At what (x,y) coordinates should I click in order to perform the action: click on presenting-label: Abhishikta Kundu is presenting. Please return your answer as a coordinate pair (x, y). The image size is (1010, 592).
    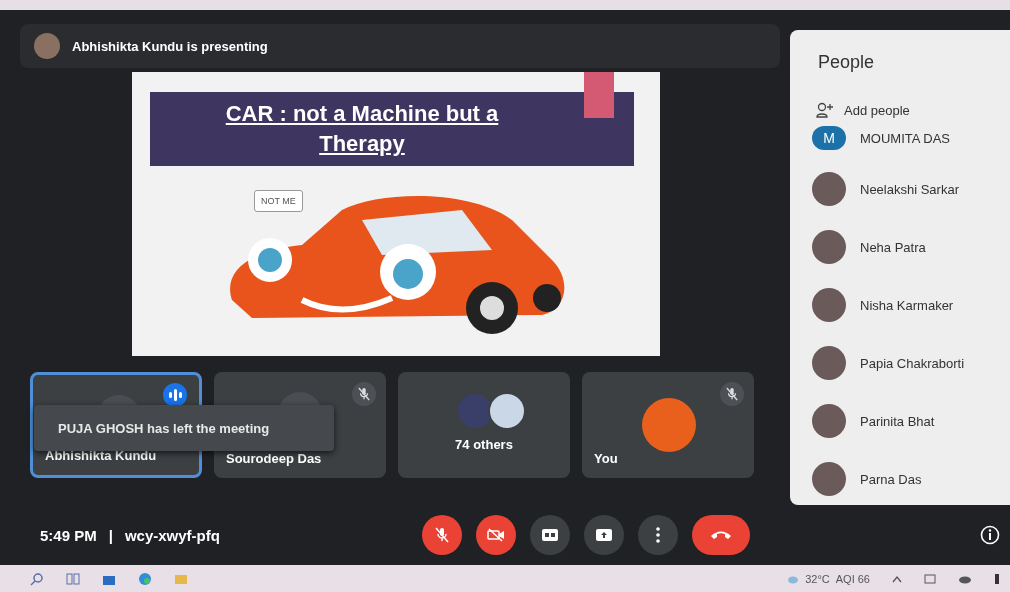
    Looking at the image, I should click on (170, 46).